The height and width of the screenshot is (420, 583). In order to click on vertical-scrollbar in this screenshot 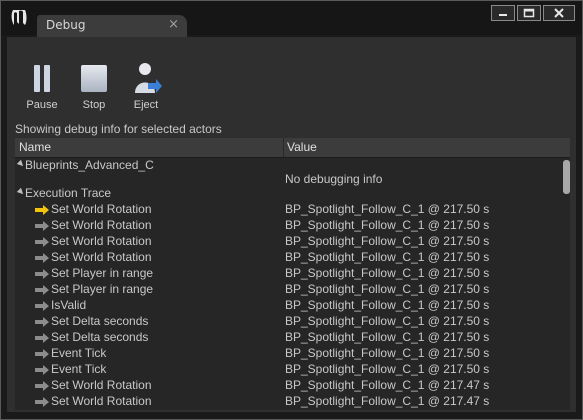, I will do `click(566, 280)`.